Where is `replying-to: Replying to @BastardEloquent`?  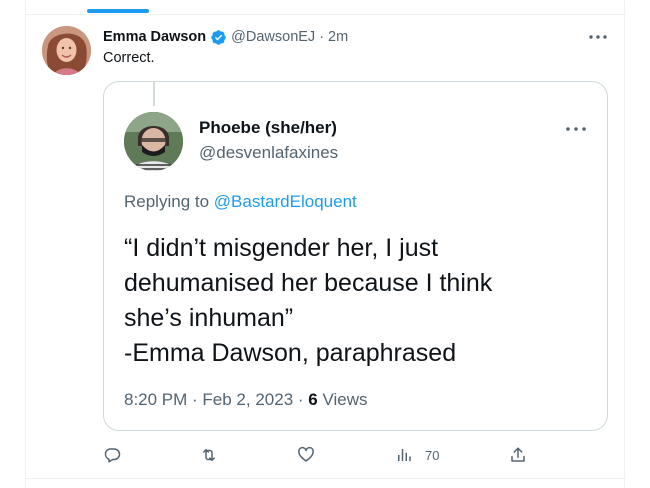
replying-to: Replying to @BastardEloquent is located at coordinates (240, 202).